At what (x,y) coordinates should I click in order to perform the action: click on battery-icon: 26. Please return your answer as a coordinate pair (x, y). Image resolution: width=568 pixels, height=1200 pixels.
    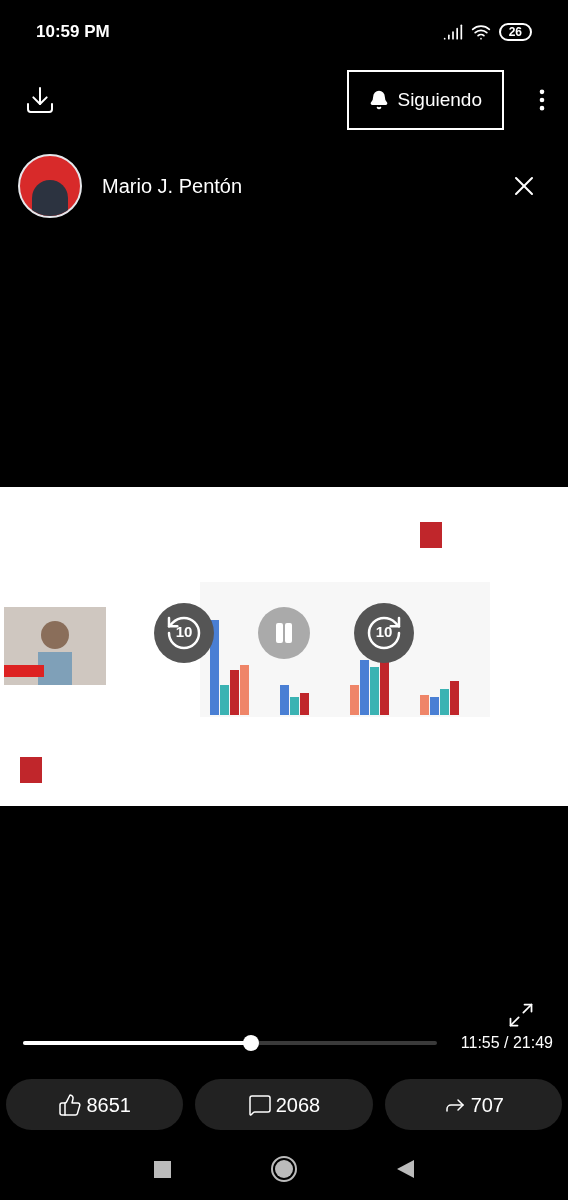
    Looking at the image, I should click on (515, 32).